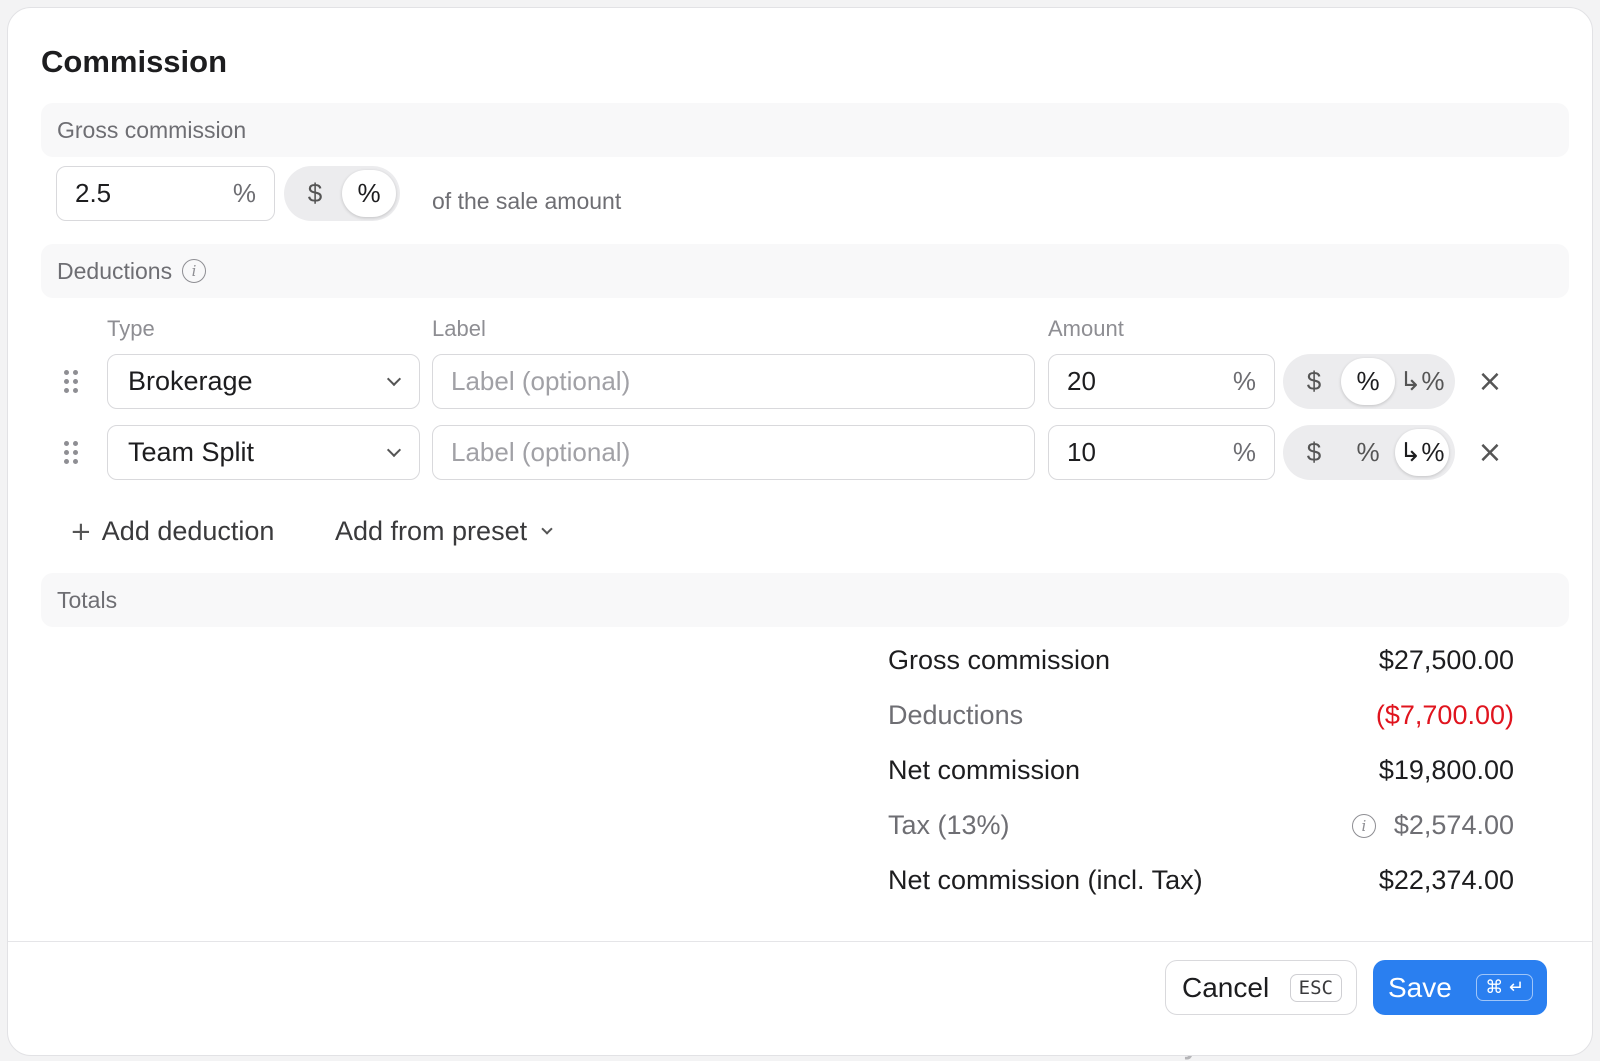 Image resolution: width=1600 pixels, height=1061 pixels. What do you see at coordinates (1226, 987) in the screenshot?
I see `cancel-label: Cancel` at bounding box center [1226, 987].